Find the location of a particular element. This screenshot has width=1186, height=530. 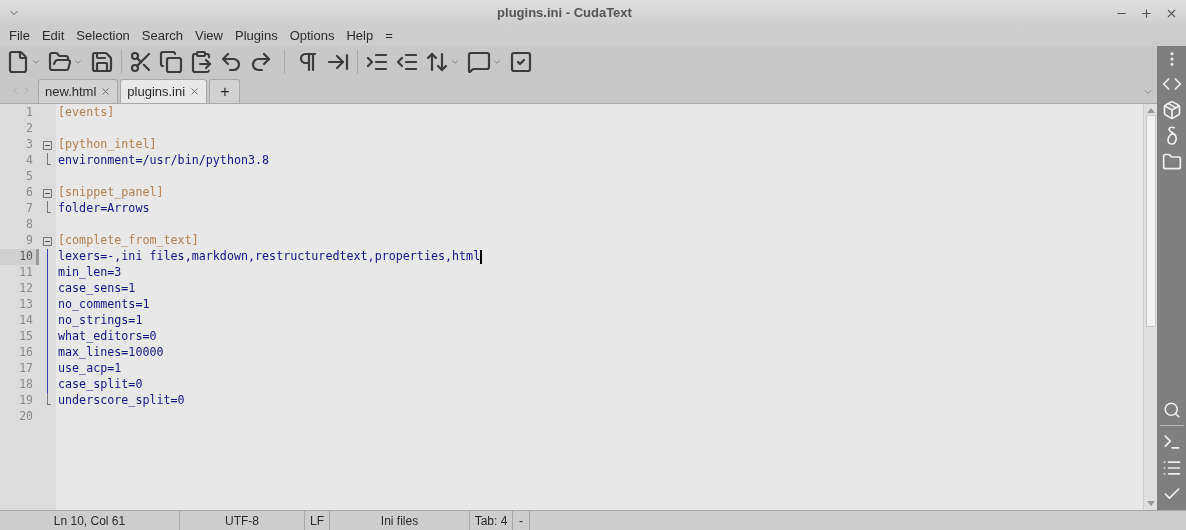

menu-item: = is located at coordinates (389, 36).